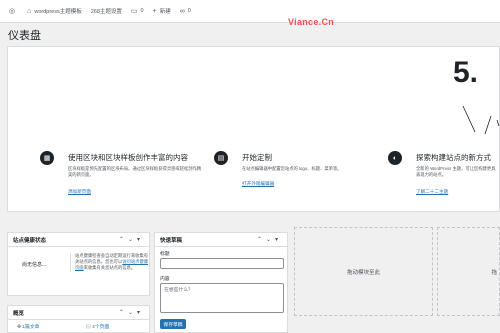 The image size is (500, 333). I want to click on version-number: 5., so click(466, 72).